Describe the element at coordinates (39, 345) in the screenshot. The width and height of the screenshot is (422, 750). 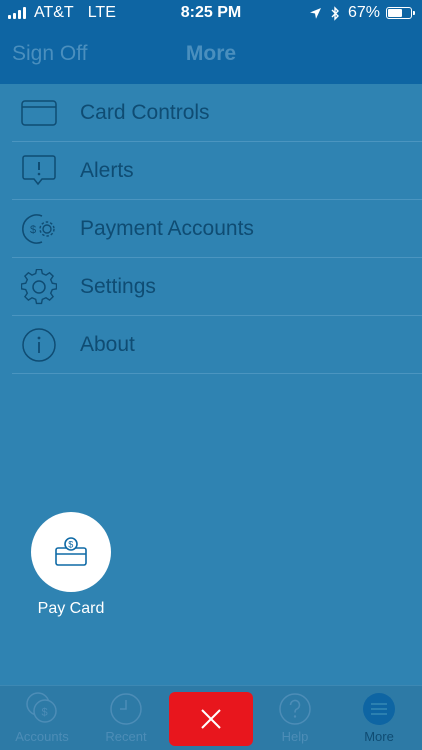
I see `info-icon` at that location.